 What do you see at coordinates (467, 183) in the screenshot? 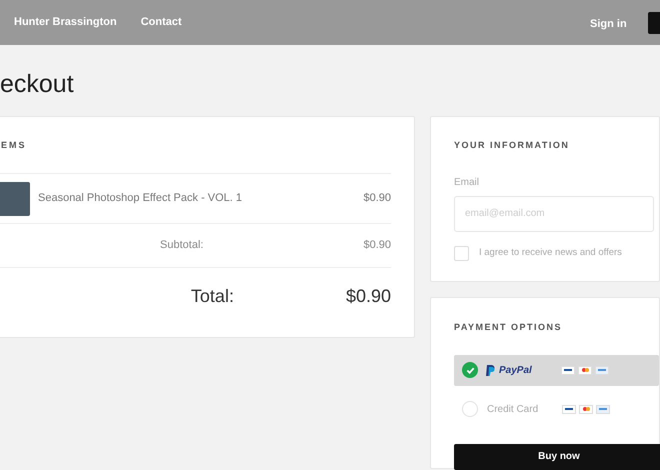
I see `email-label: Email` at bounding box center [467, 183].